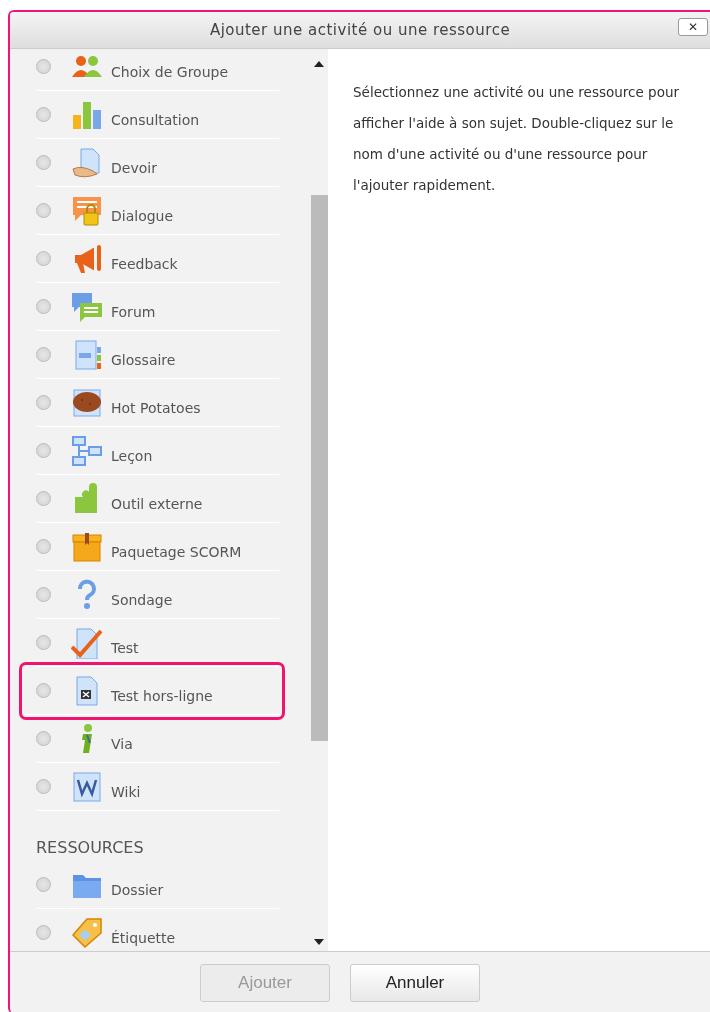  What do you see at coordinates (162, 695) in the screenshot?
I see `option-label: Test hors-ligne` at bounding box center [162, 695].